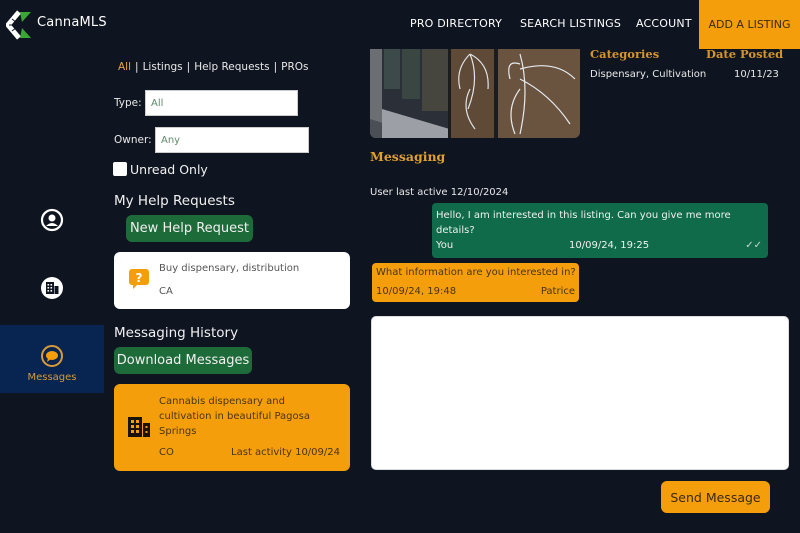  Describe the element at coordinates (166, 291) in the screenshot. I see `help-request-state: CA` at that location.